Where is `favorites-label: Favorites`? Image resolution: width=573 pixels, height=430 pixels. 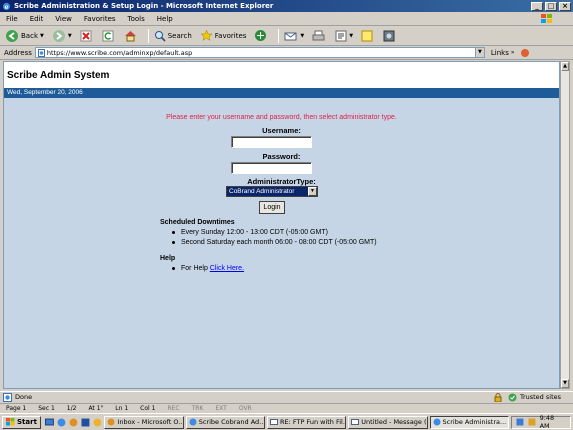
favorites-label: Favorites is located at coordinates (230, 35).